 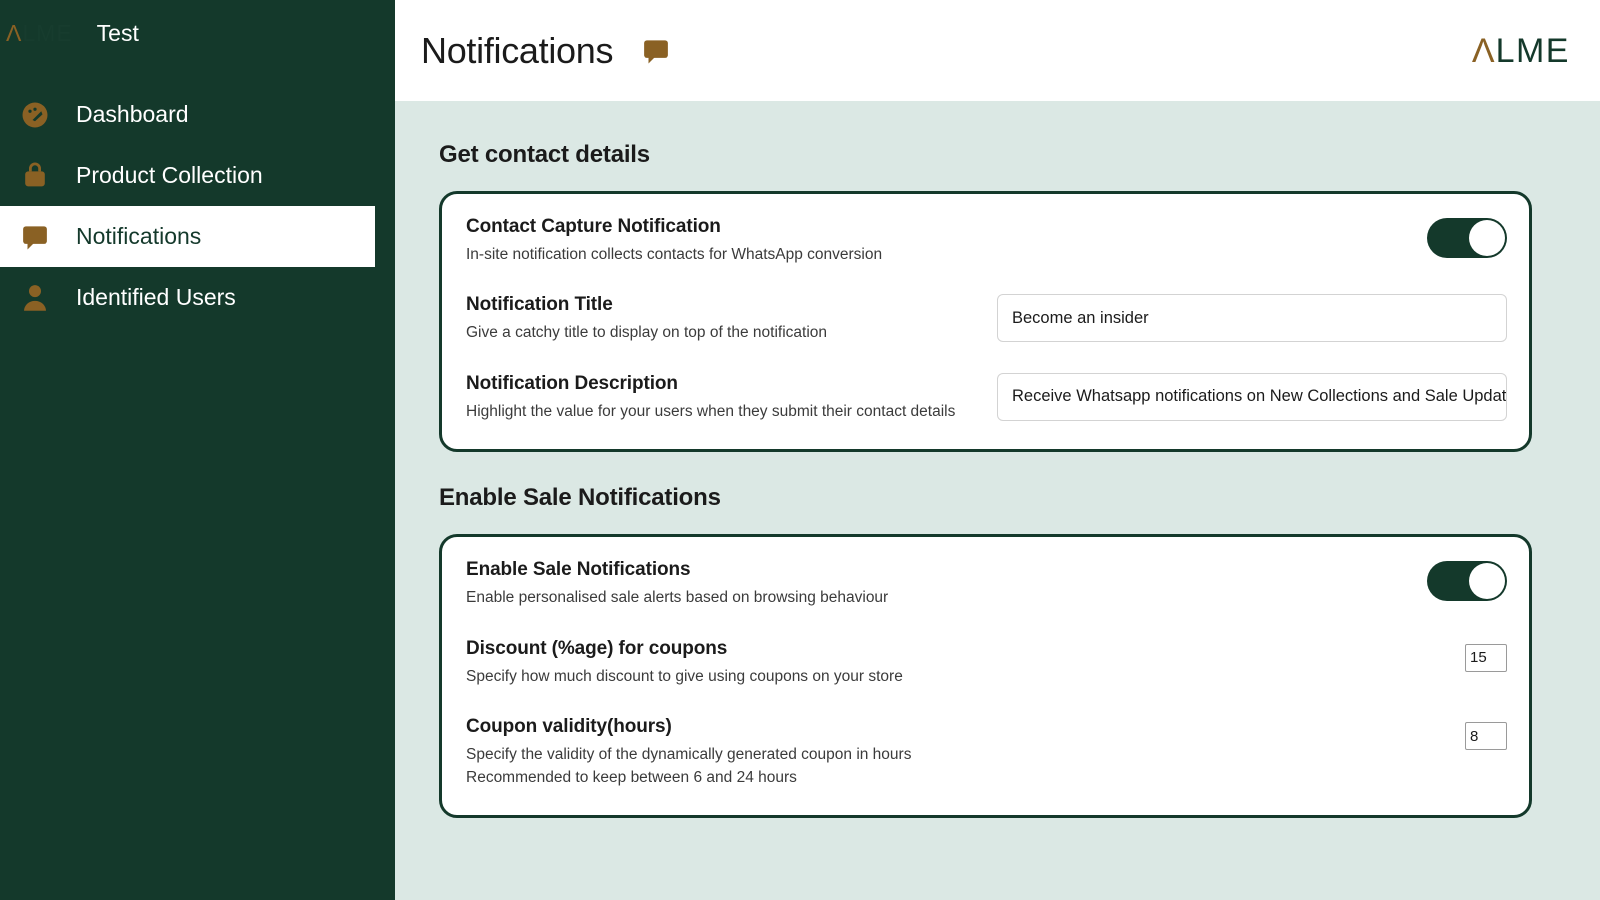 I want to click on page-title: Notifications, so click(x=517, y=50).